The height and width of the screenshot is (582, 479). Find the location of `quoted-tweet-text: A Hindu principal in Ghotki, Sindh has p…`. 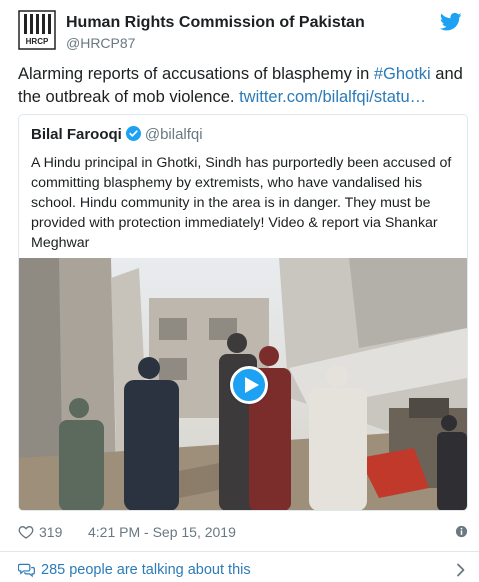

quoted-tweet-text: A Hindu principal in Ghotki, Sindh has p… is located at coordinates (241, 203).